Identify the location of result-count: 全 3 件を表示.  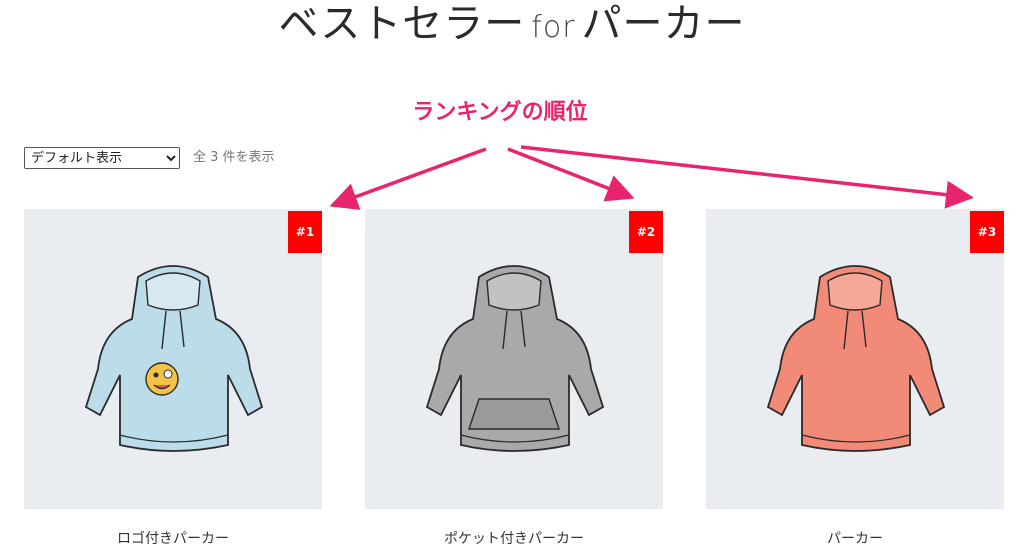
(234, 157).